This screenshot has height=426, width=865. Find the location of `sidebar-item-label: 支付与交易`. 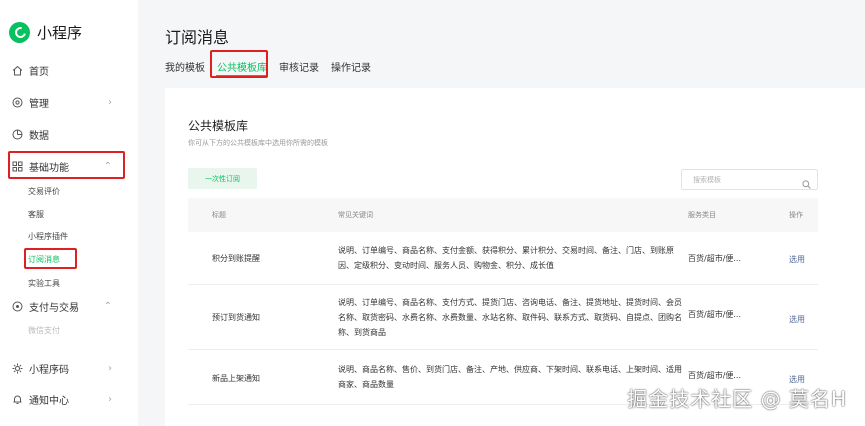

sidebar-item-label: 支付与交易 is located at coordinates (54, 308).